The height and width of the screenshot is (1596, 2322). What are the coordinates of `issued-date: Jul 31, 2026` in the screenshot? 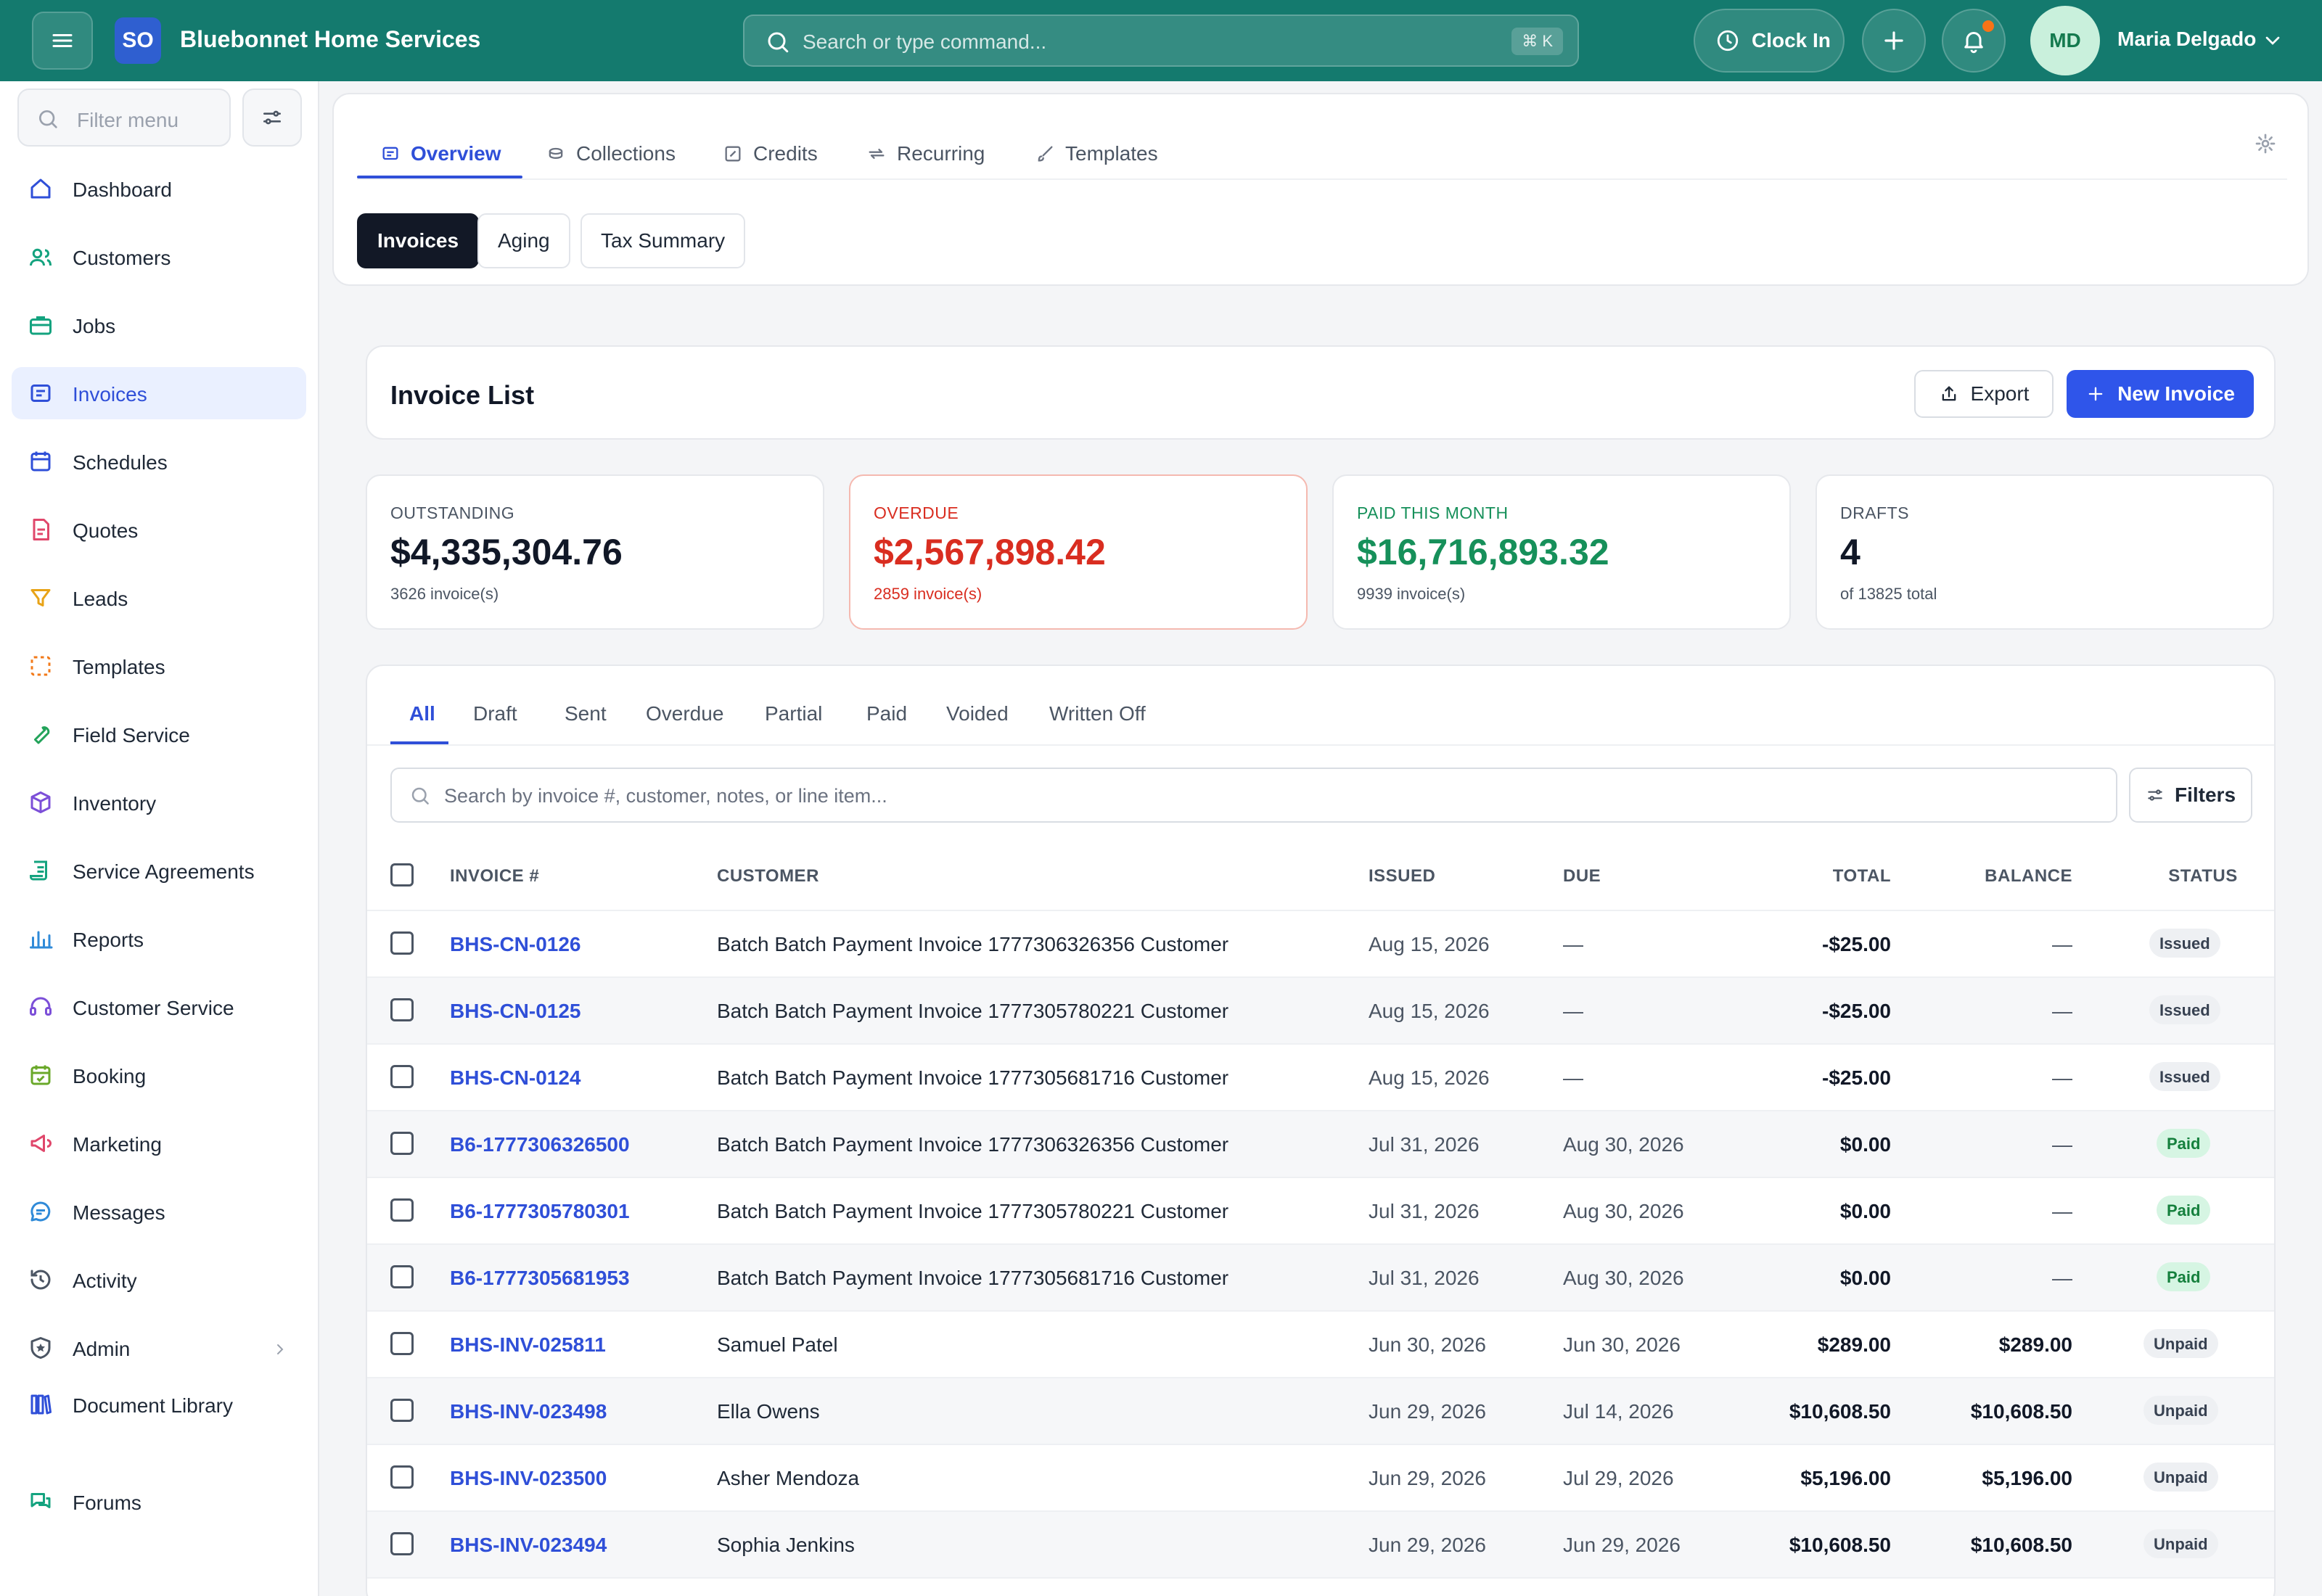 It's located at (1424, 1278).